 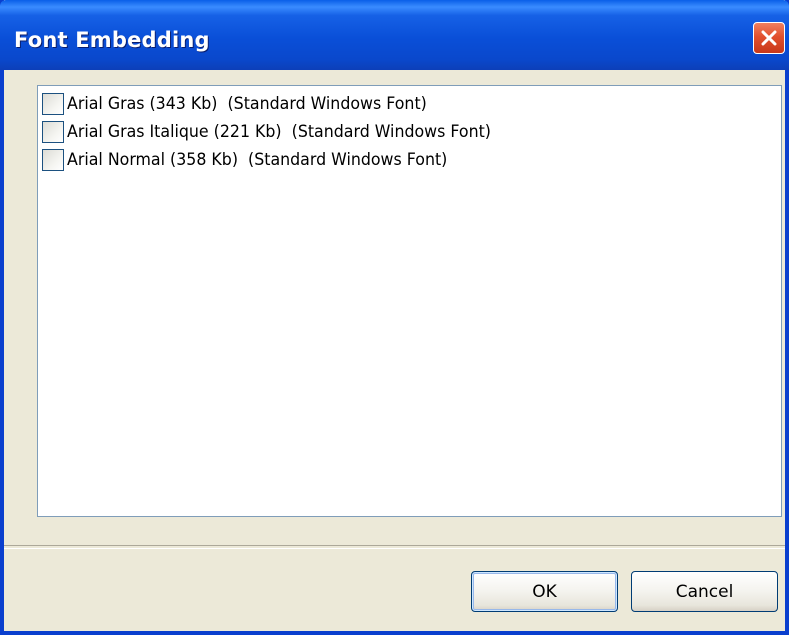 I want to click on dialog-title: Font Embedding, so click(x=112, y=40).